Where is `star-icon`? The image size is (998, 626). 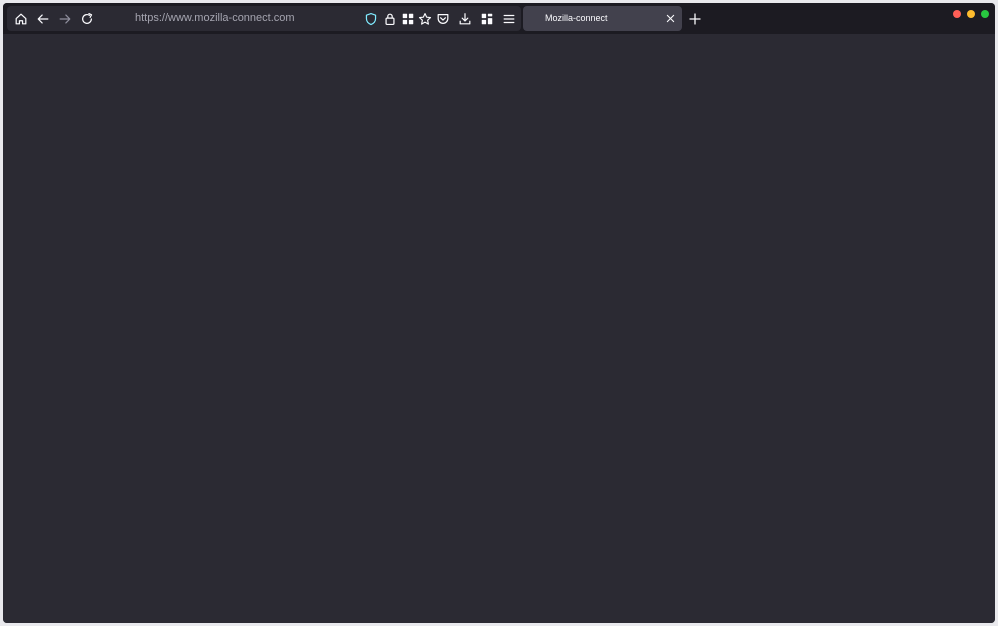
star-icon is located at coordinates (425, 18).